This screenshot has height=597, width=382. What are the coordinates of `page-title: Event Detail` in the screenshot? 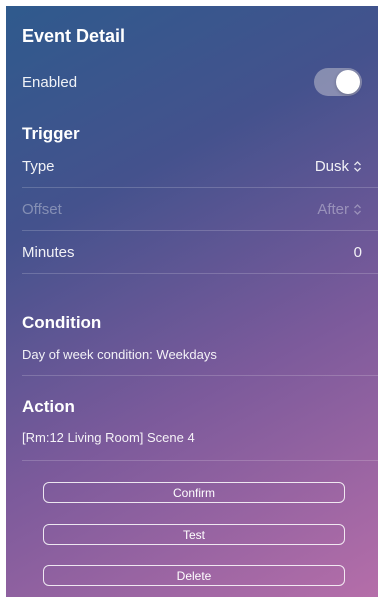 It's located at (74, 36).